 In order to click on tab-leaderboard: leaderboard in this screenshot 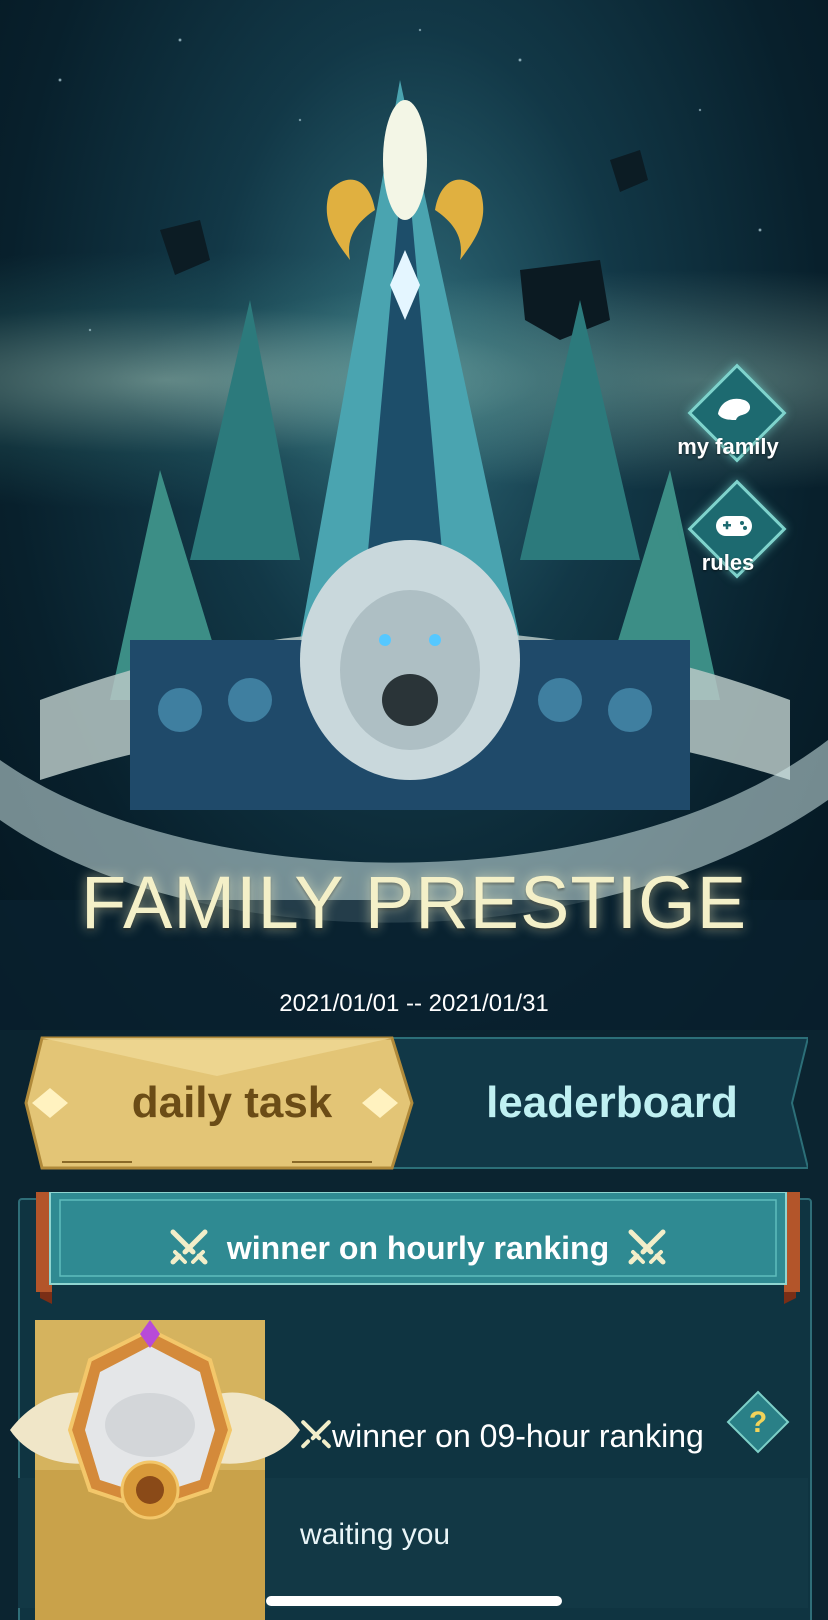, I will do `click(612, 1103)`.